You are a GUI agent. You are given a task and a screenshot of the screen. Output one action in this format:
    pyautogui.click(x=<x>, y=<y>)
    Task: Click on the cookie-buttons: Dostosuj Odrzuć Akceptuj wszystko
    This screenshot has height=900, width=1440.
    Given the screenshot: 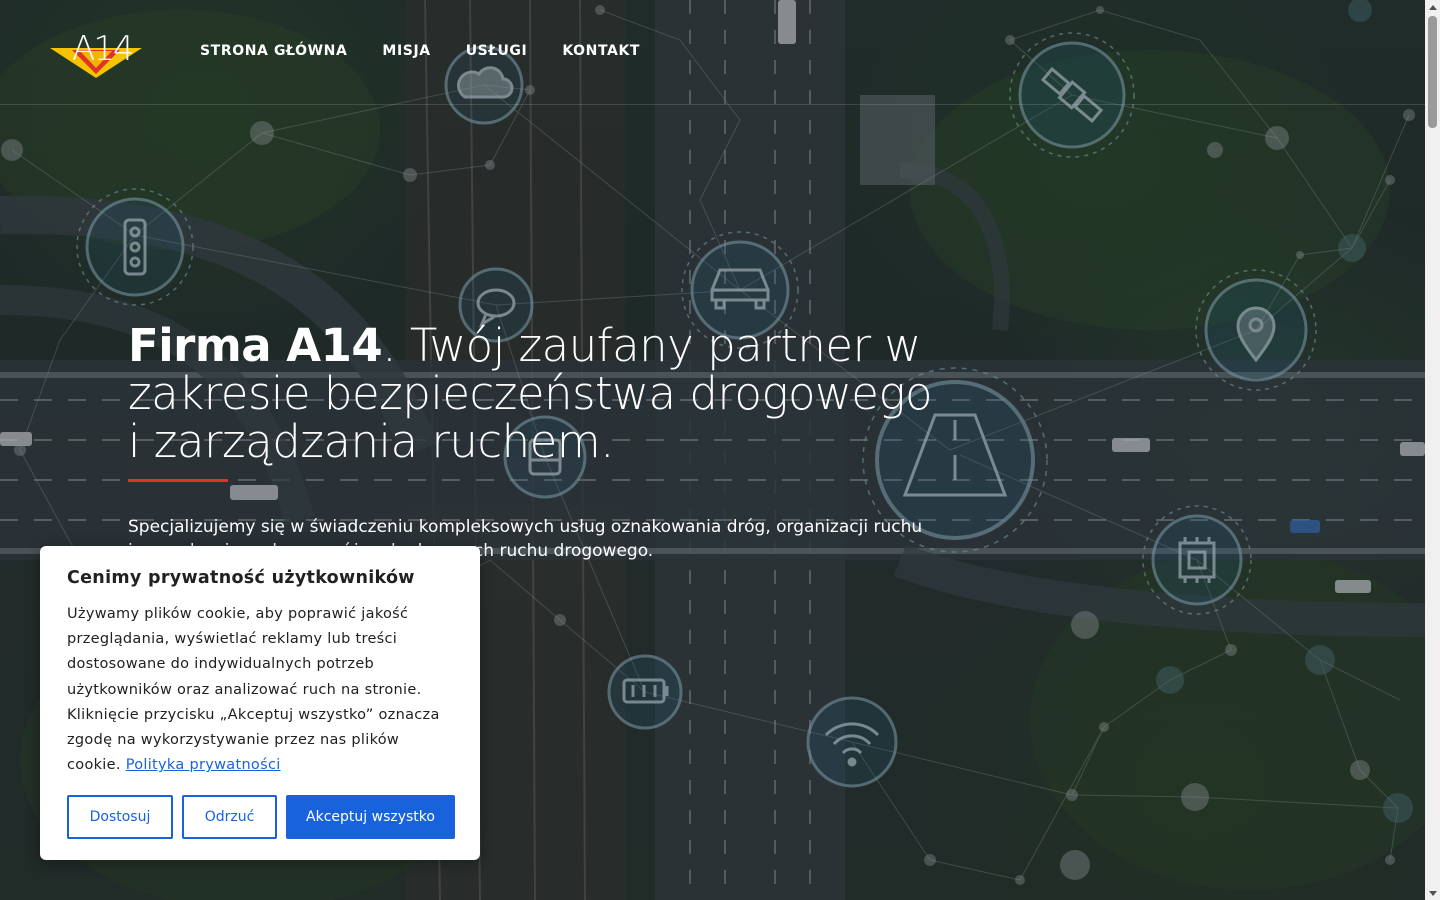 What is the action you would take?
    pyautogui.click(x=261, y=817)
    